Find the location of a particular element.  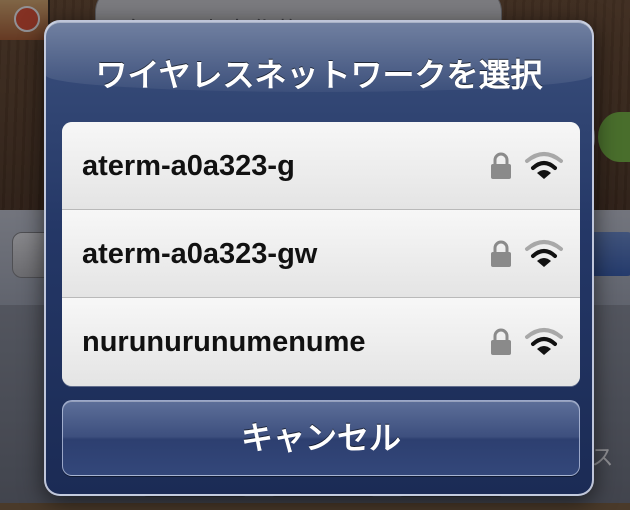

network-name: nurunurunumenume is located at coordinates (224, 342).